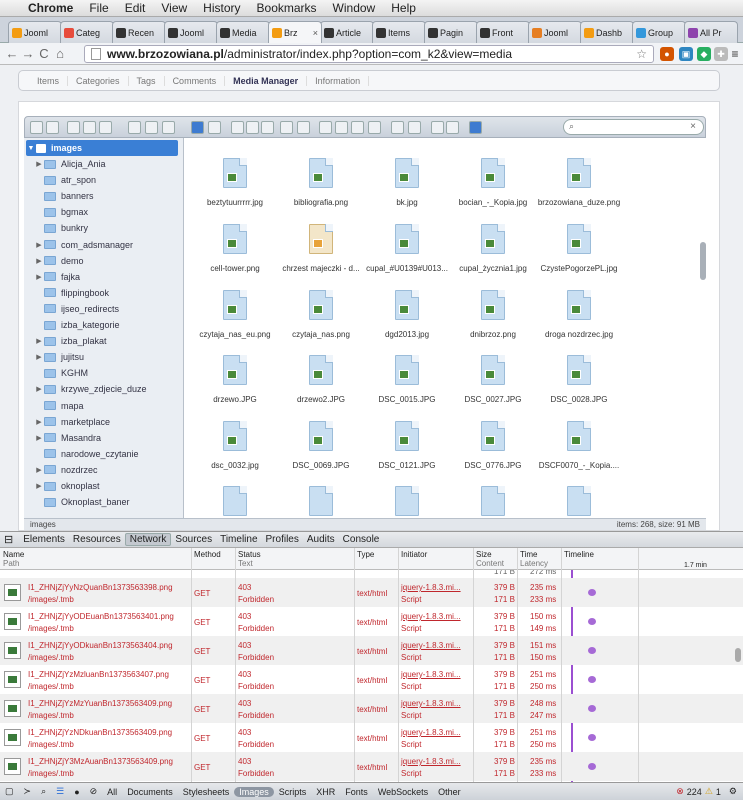 This screenshot has width=743, height=800. Describe the element at coordinates (282, 539) in the screenshot. I see `devtools-tab-profiles: Profiles` at that location.